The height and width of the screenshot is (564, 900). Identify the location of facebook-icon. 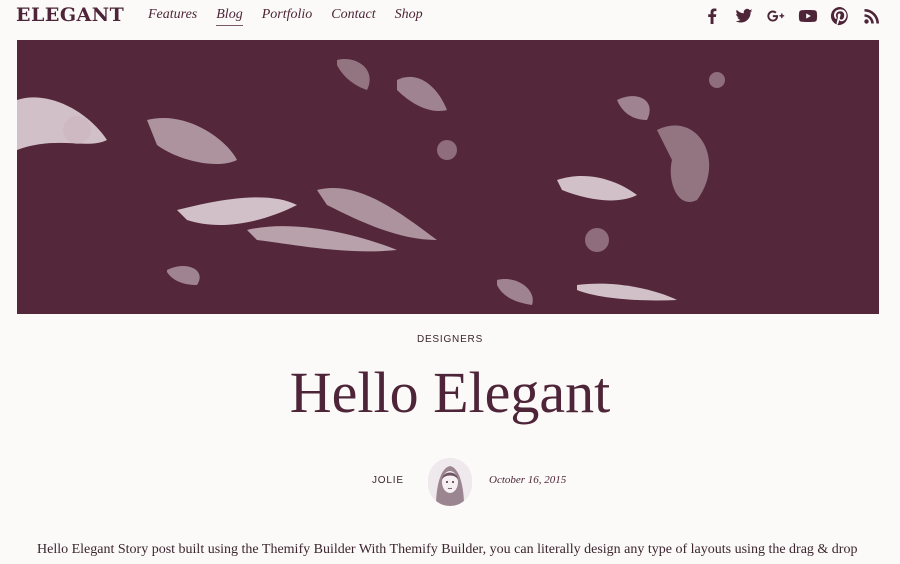
(712, 16).